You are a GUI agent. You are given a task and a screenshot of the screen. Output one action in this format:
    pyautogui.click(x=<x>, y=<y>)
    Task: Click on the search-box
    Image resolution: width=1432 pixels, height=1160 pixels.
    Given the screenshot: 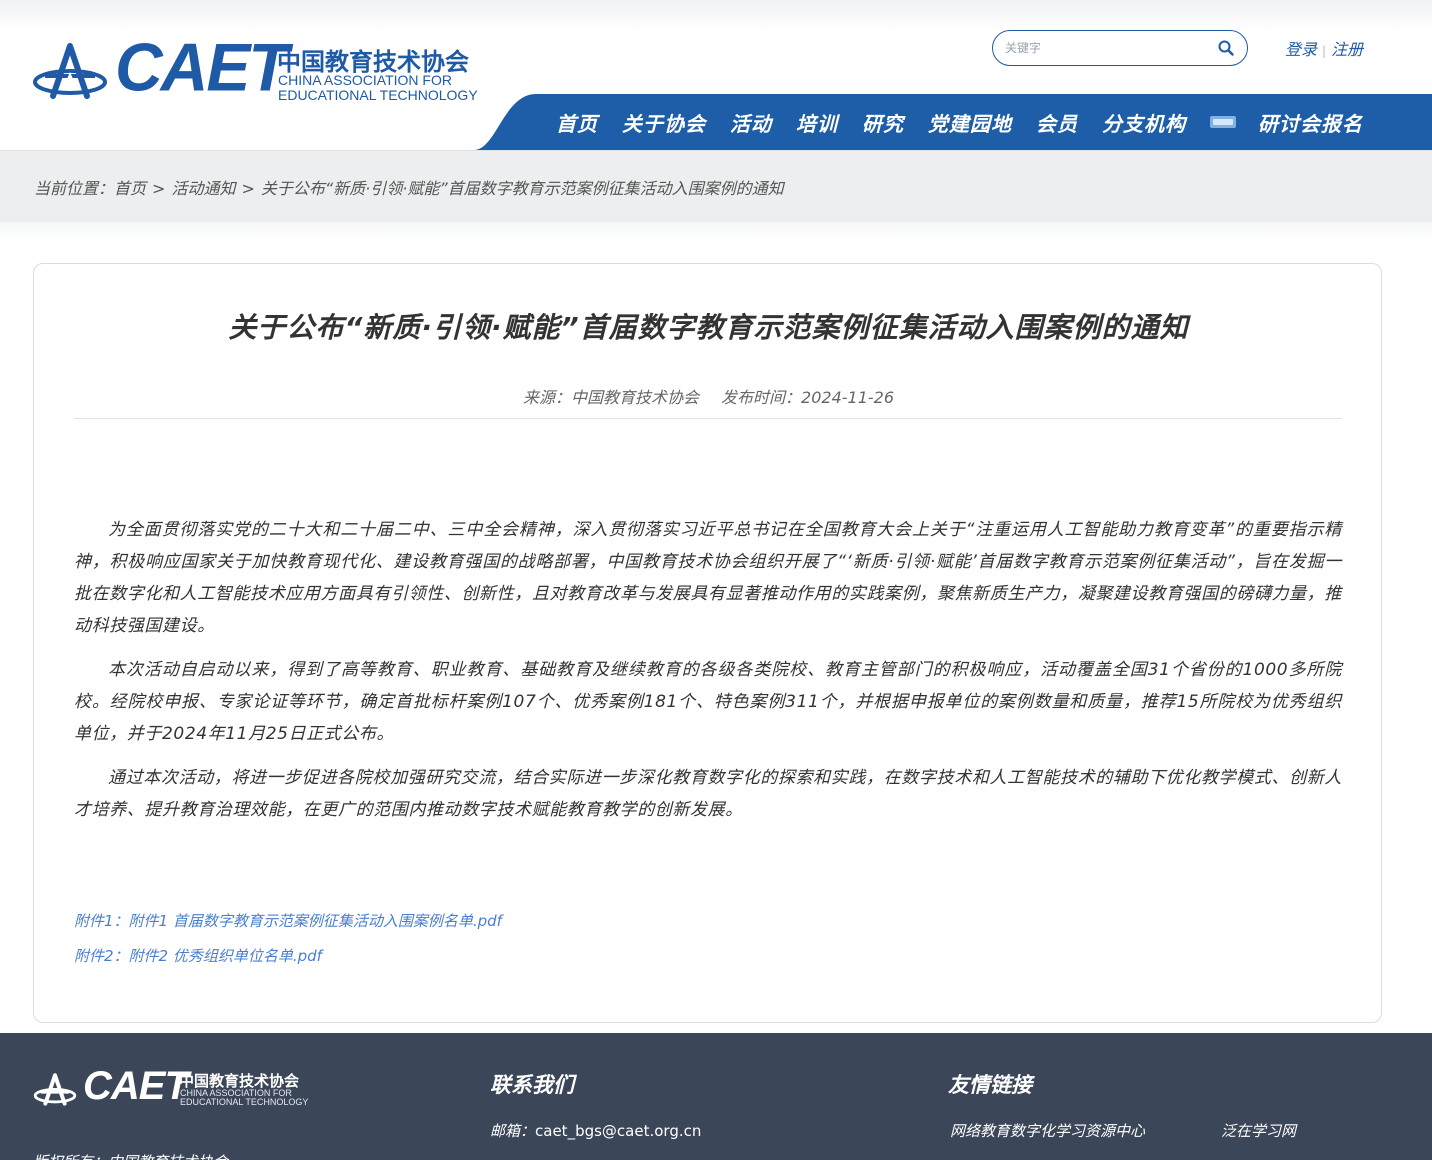 What is the action you would take?
    pyautogui.click(x=1120, y=48)
    